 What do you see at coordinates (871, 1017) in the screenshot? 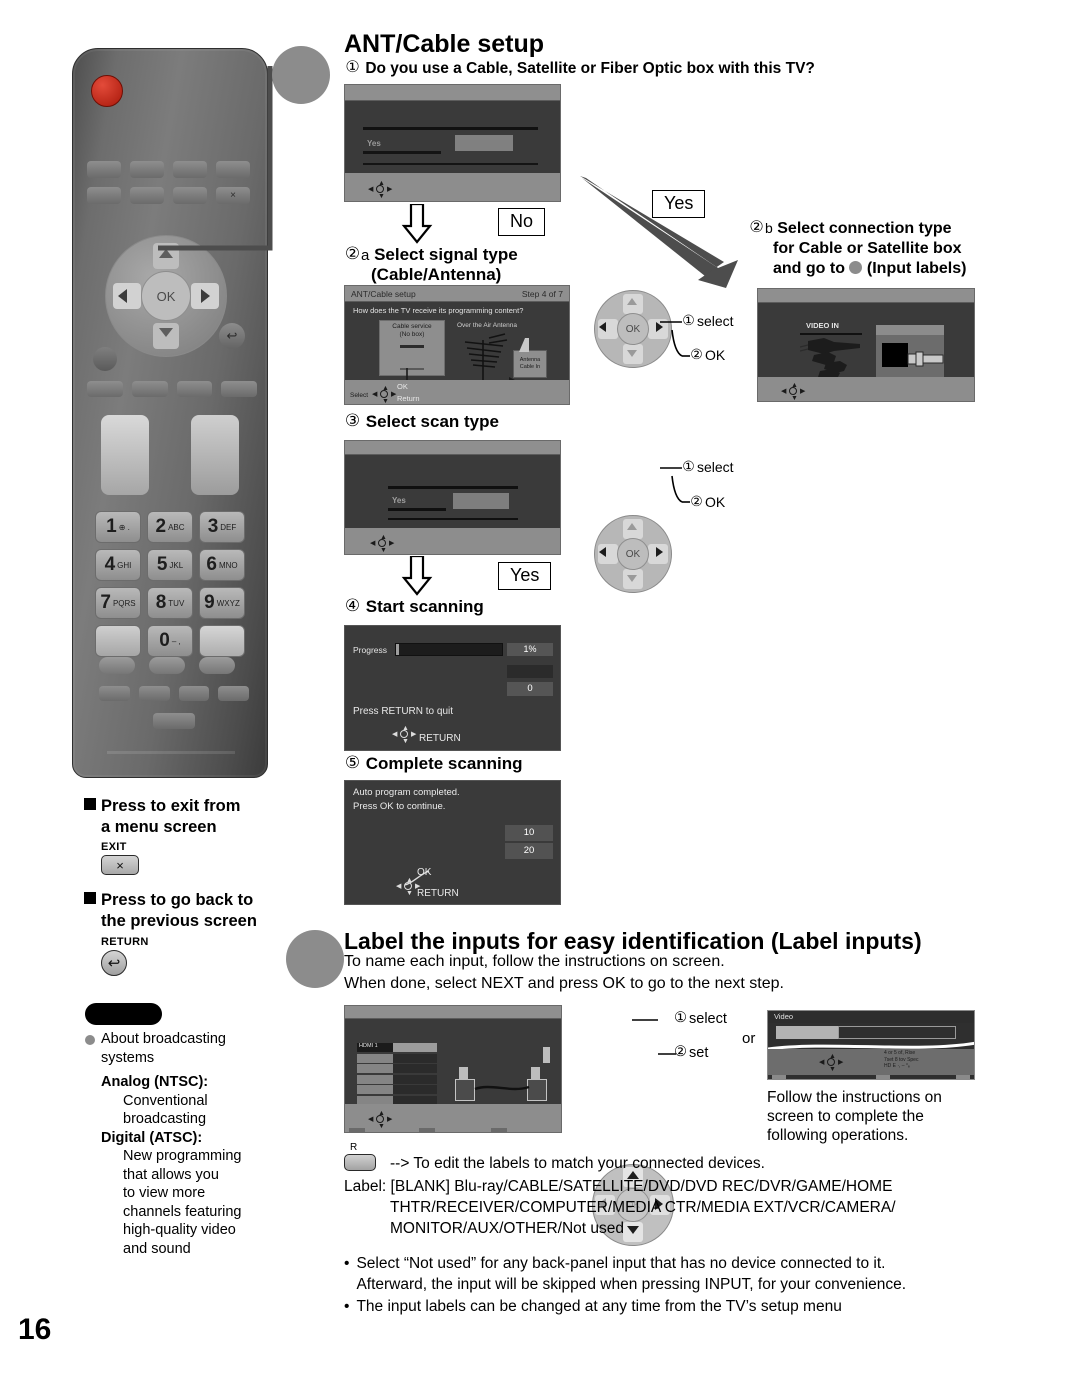
I see `video-screen-titlebar: Video` at bounding box center [871, 1017].